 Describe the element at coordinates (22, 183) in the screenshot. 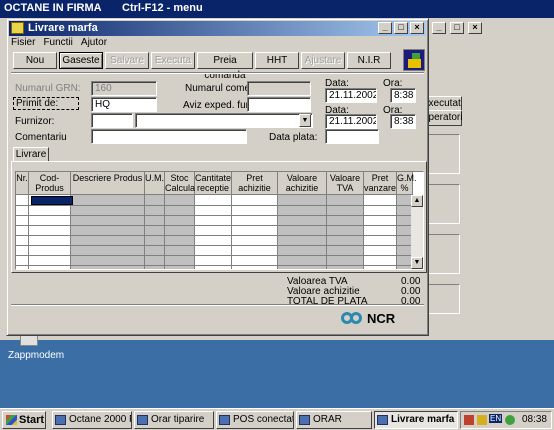

I see `column-header: Nr.` at that location.